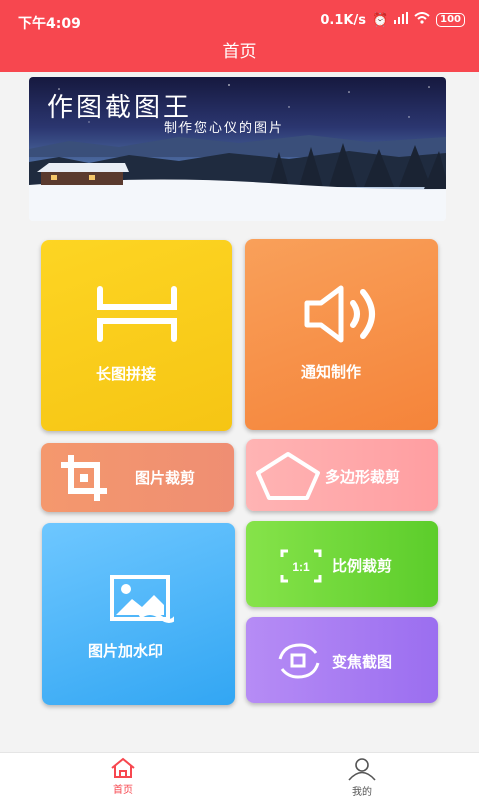 This screenshot has width=479, height=800. What do you see at coordinates (239, 19) in the screenshot?
I see `status-bar: 下午4:09 0.1K/s ⏰ 100` at bounding box center [239, 19].